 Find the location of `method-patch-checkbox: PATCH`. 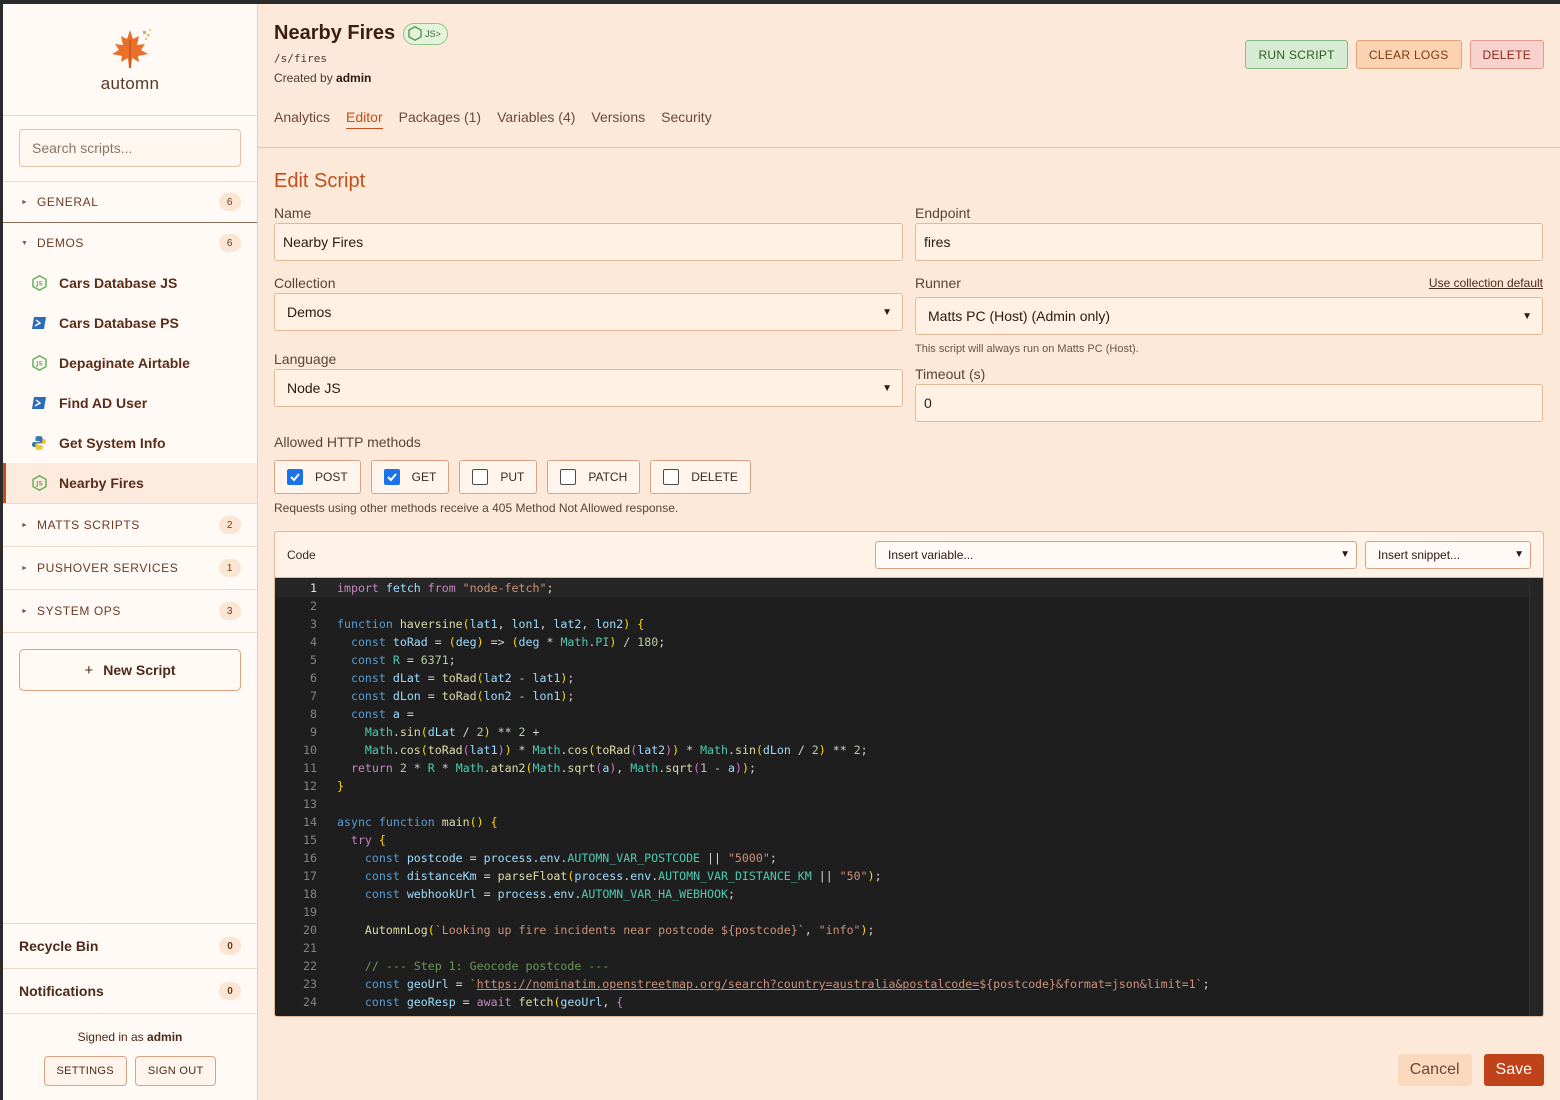

method-patch-checkbox: PATCH is located at coordinates (594, 477).